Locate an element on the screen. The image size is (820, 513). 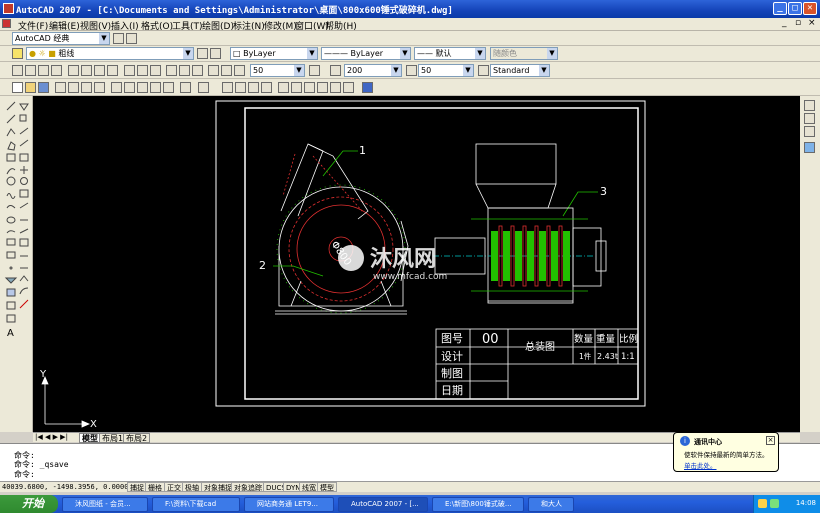
radius-dim-icon is located at coordinates (73, 70).